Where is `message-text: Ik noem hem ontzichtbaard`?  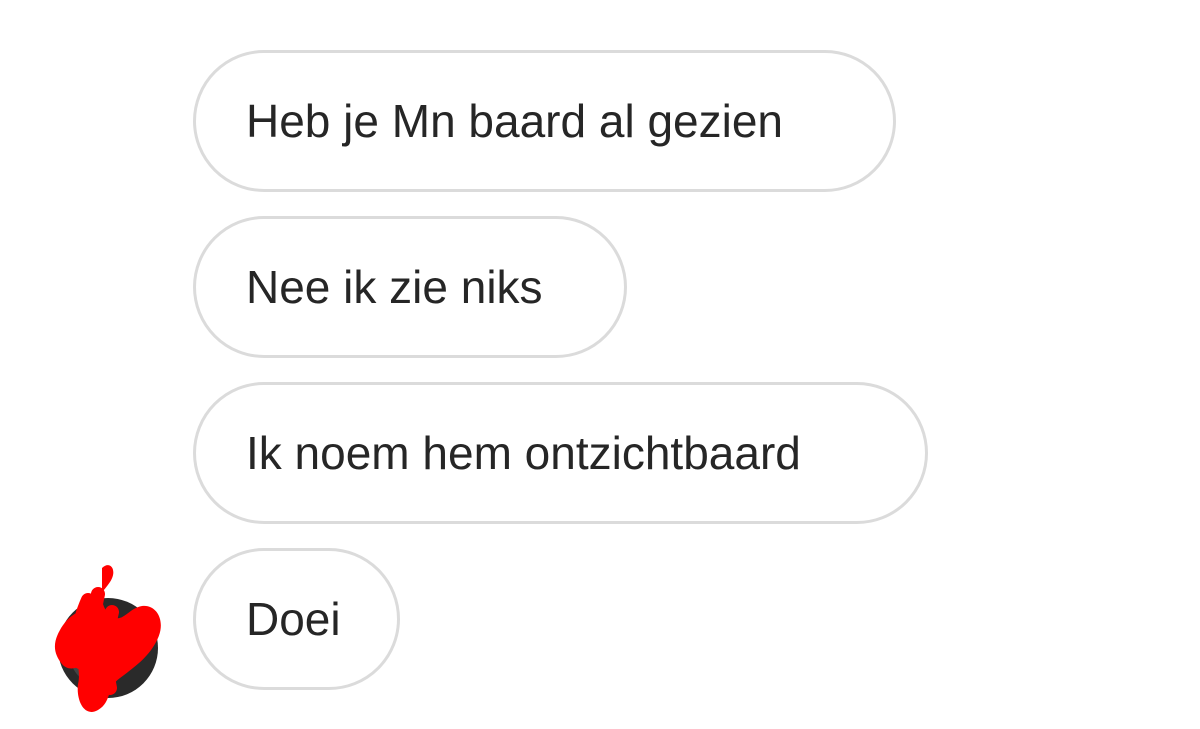 message-text: Ik noem hem ontzichtbaard is located at coordinates (523, 453).